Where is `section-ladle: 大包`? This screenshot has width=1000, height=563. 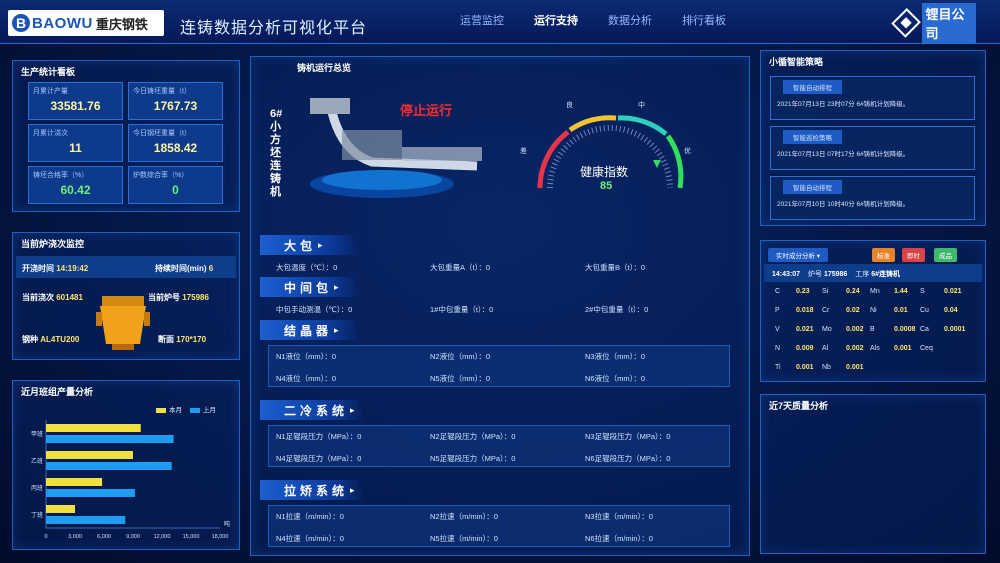 section-ladle: 大包 is located at coordinates (310, 245).